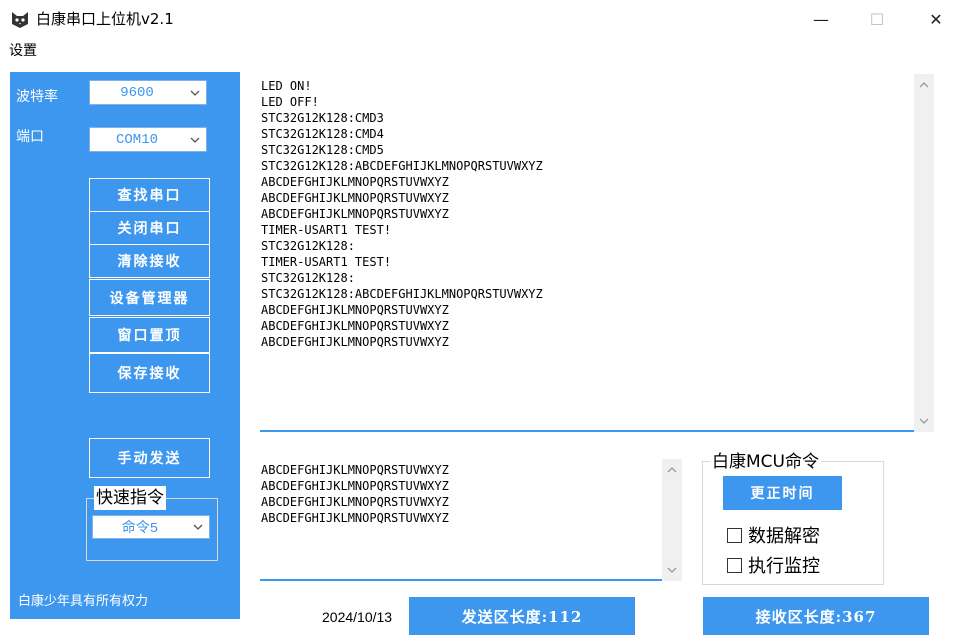  I want to click on send-length-display: 发送区长度:112, so click(522, 616).